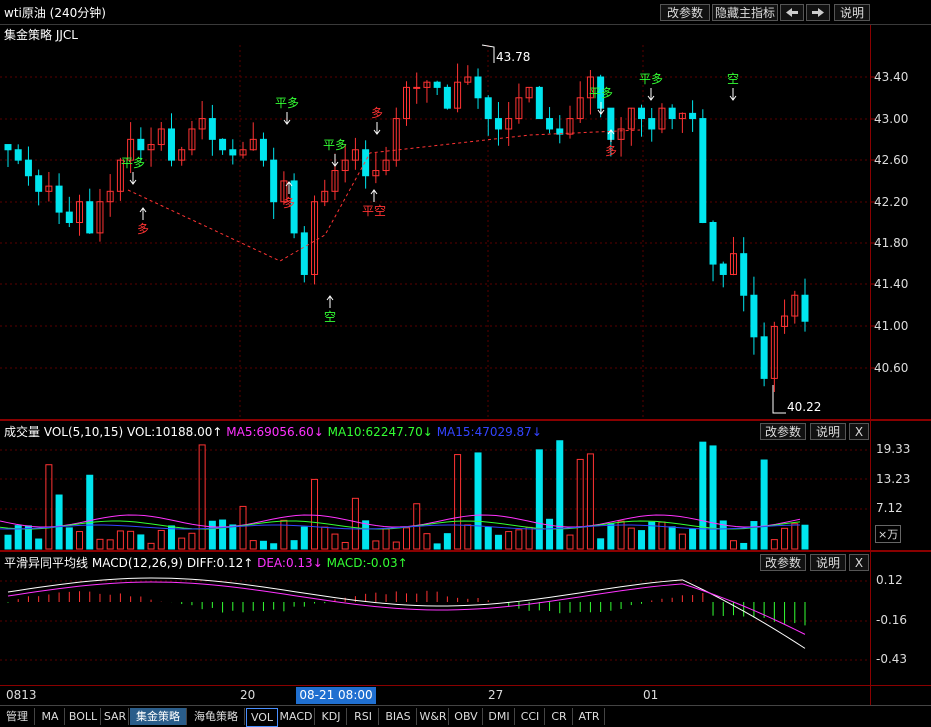 The height and width of the screenshot is (727, 931). Describe the element at coordinates (50, 716) in the screenshot. I see `tab-ma: MA` at that location.